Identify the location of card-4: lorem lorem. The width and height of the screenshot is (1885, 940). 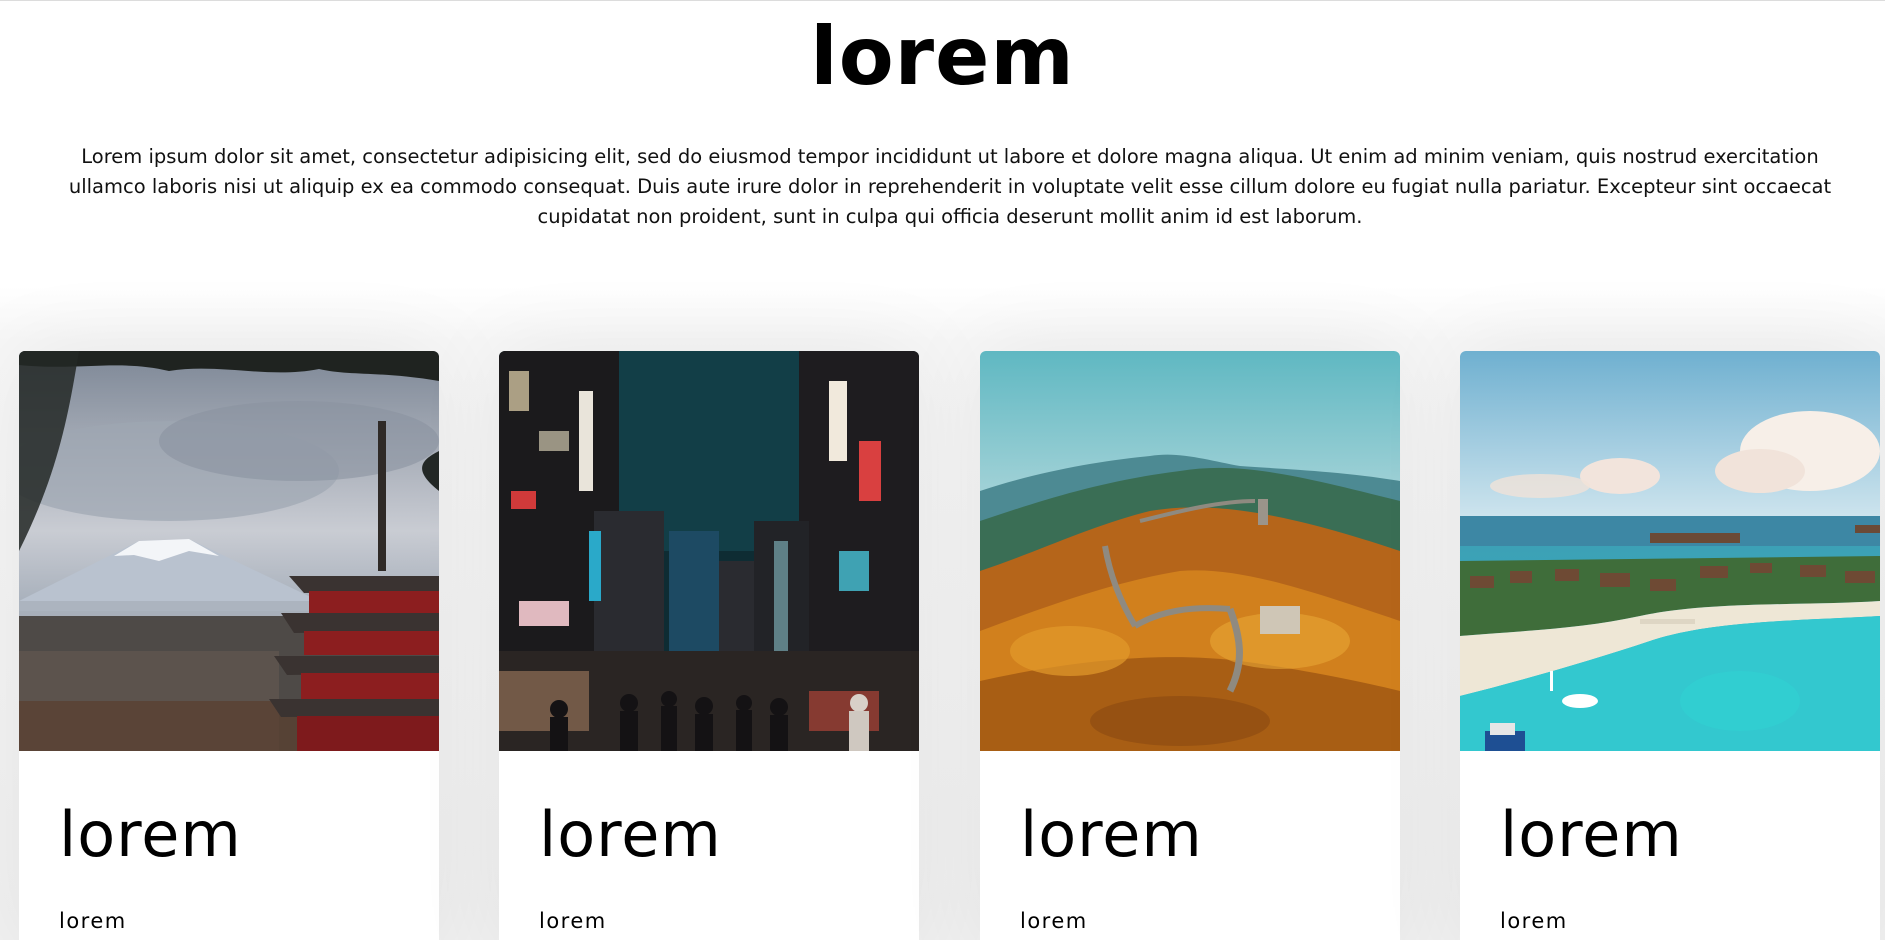
(1670, 645).